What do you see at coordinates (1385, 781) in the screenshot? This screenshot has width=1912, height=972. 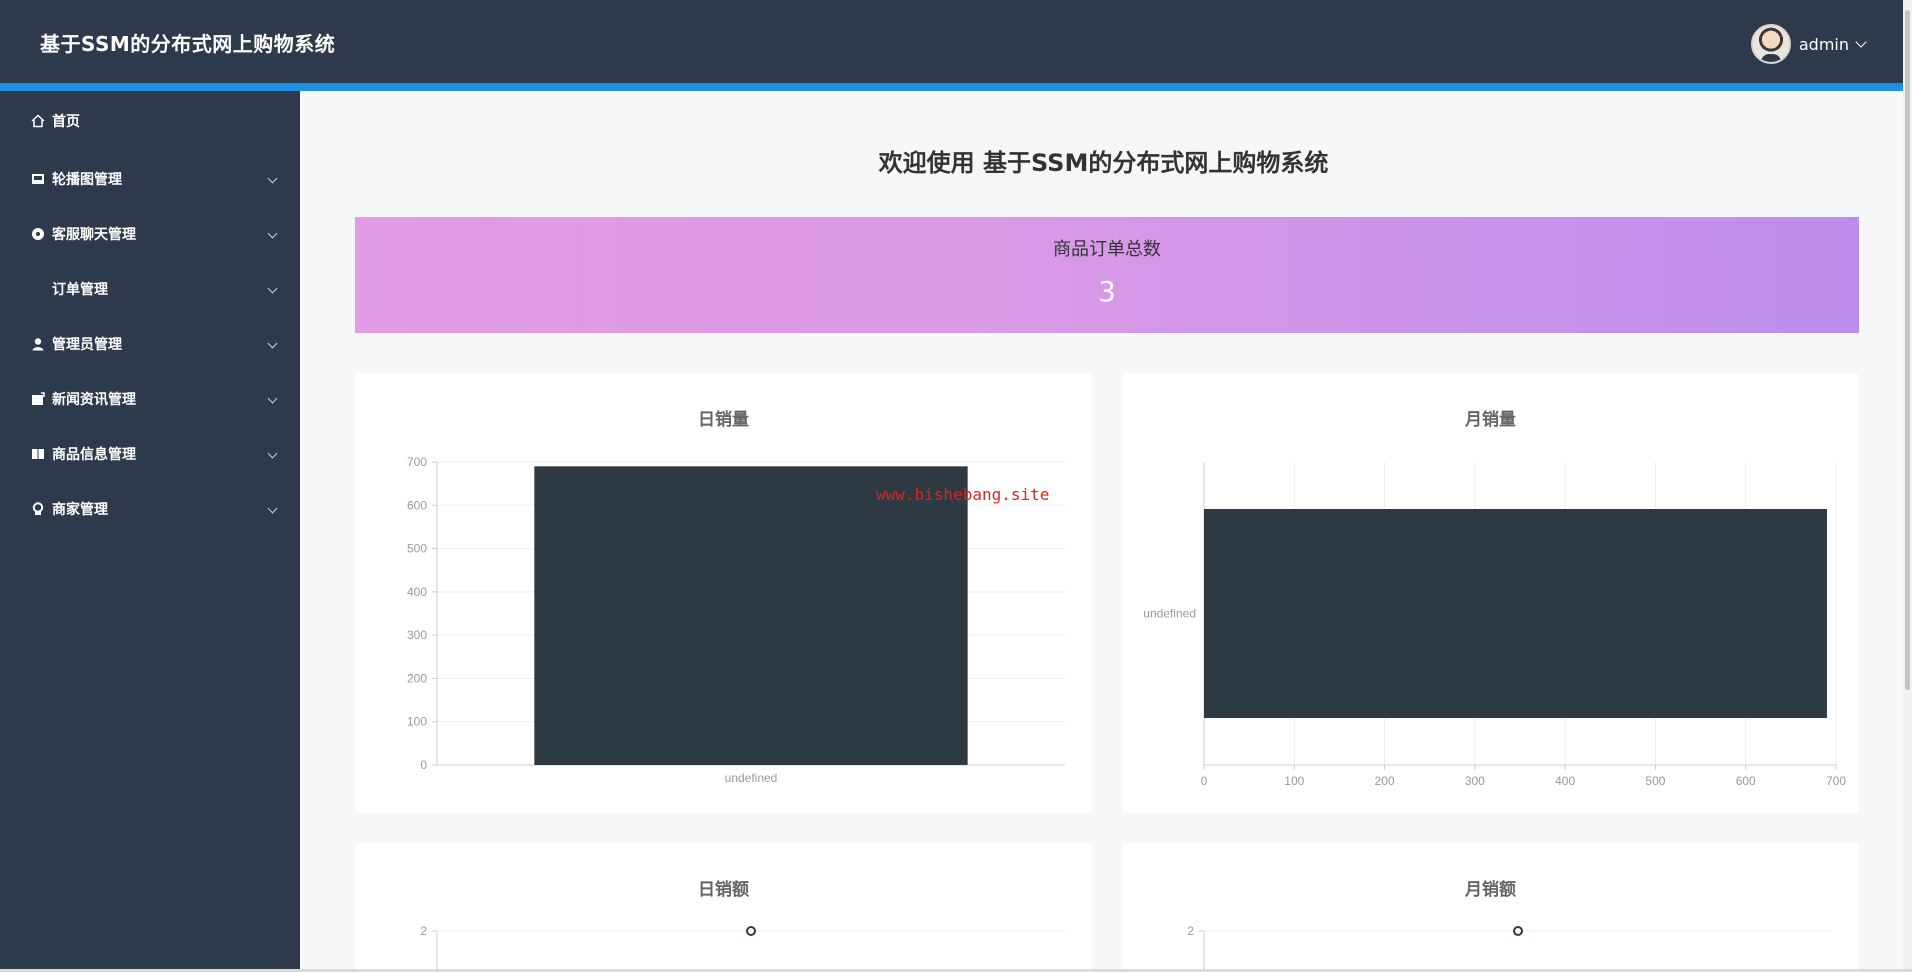 I see `x-tick-label: 200` at bounding box center [1385, 781].